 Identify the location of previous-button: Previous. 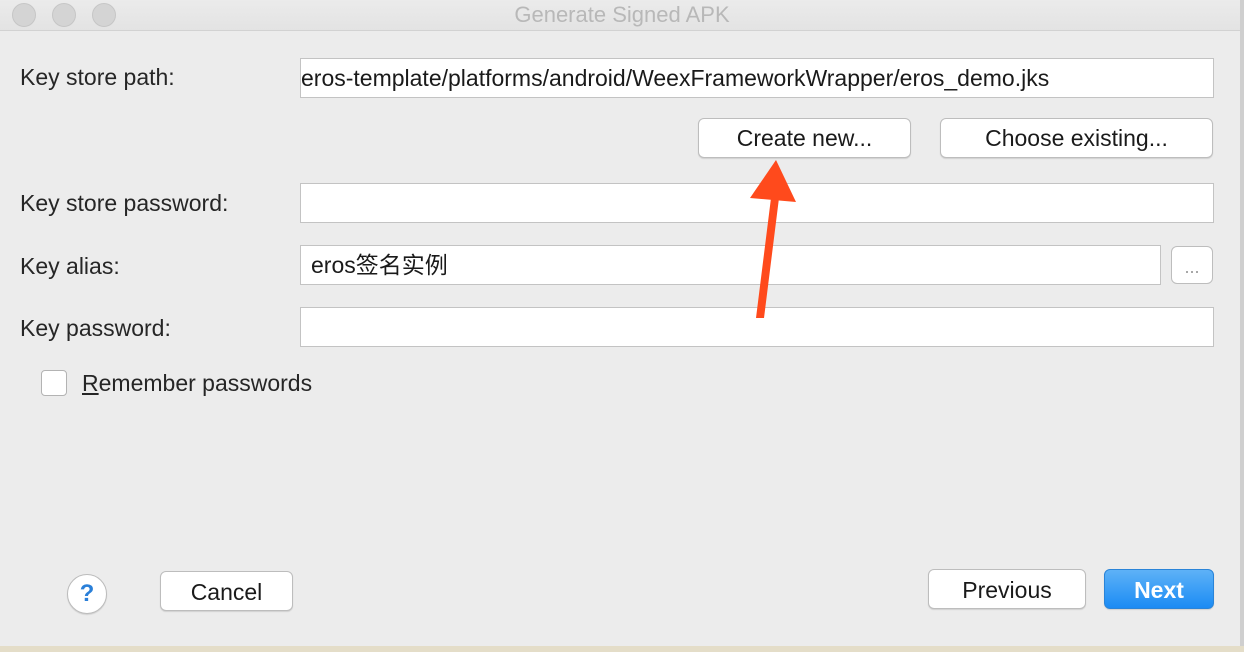
(1007, 589).